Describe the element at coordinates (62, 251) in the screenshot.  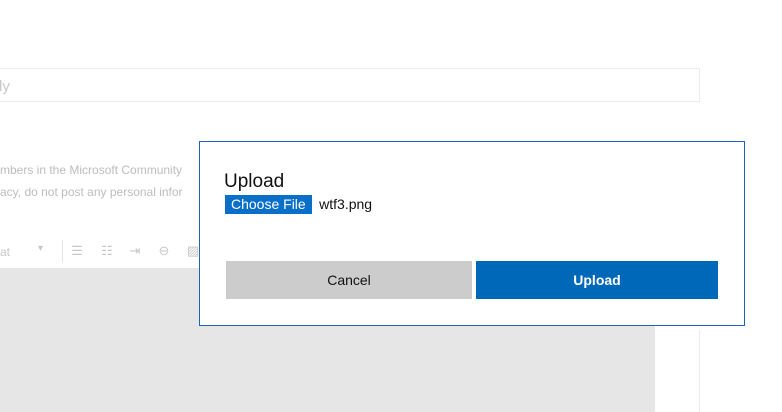
I see `toolbar-divider` at that location.